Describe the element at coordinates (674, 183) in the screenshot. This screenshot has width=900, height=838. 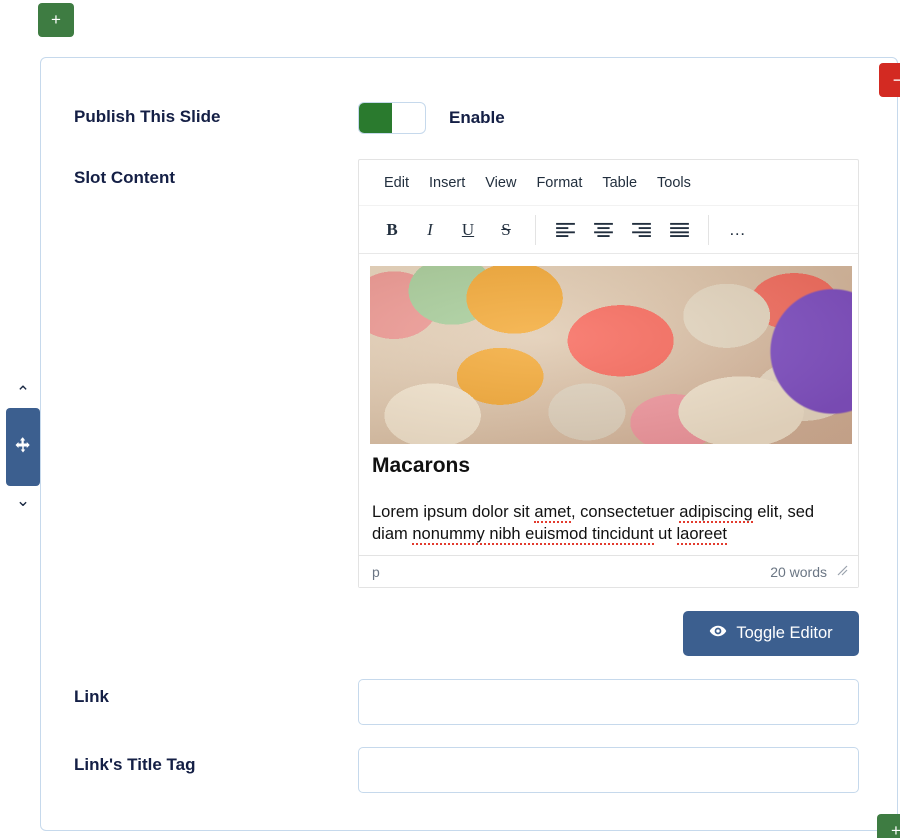
I see `menu-tools: Tools` at that location.